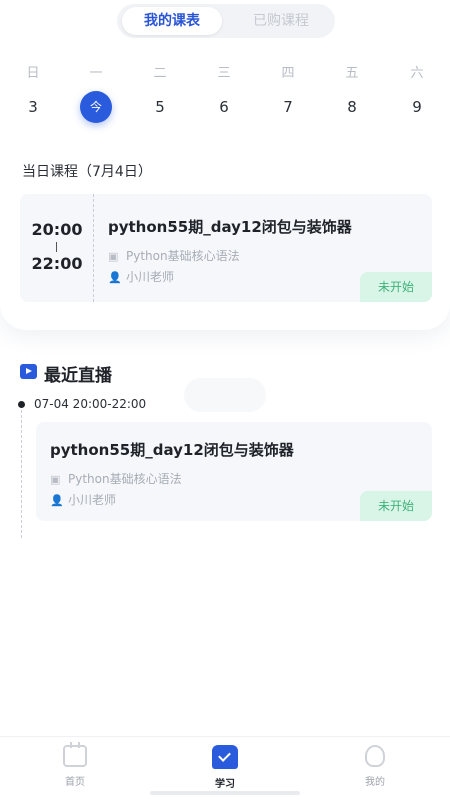 The image size is (450, 800). I want to click on course-title: python55期_day12闭包与装饰器, so click(230, 227).